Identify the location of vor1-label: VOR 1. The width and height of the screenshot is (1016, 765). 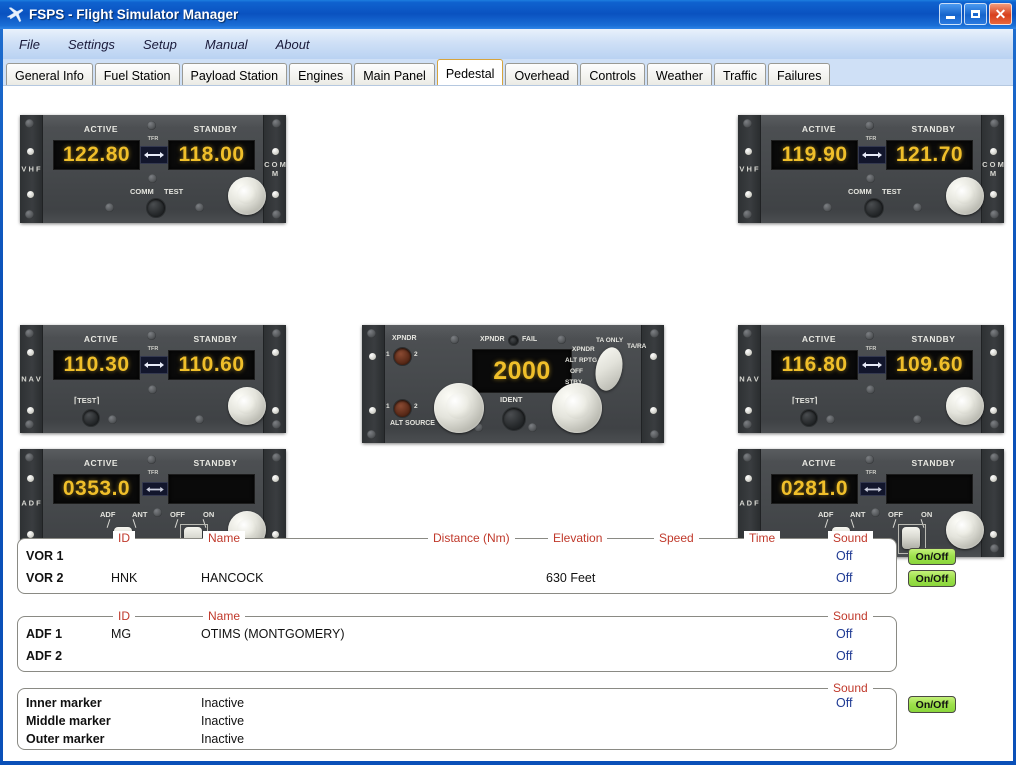
(45, 556).